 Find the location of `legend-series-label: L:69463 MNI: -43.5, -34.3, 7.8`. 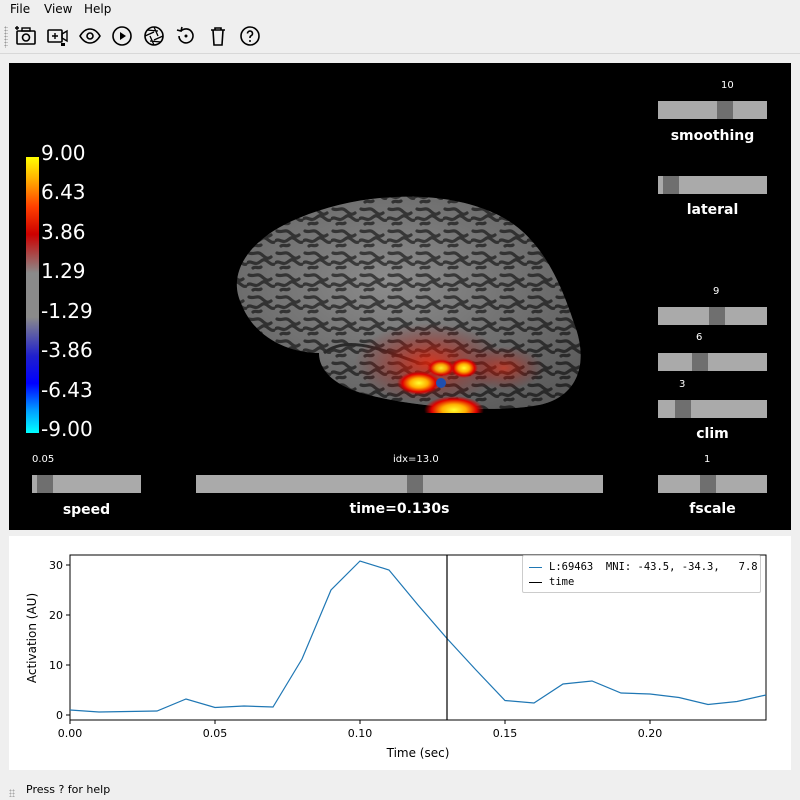

legend-series-label: L:69463 MNI: -43.5, -34.3, 7.8 is located at coordinates (653, 567).